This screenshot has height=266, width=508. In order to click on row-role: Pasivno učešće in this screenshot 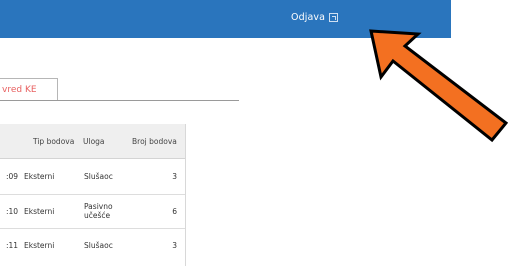, I will do `click(98, 211)`.